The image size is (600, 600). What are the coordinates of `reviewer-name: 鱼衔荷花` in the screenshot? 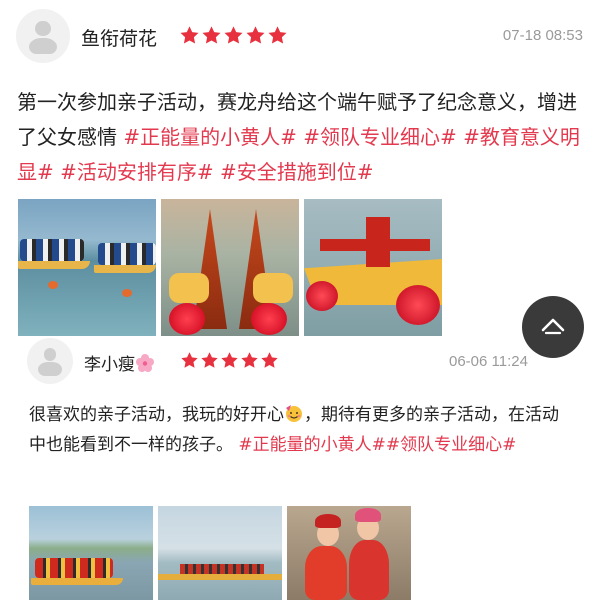 It's located at (119, 37).